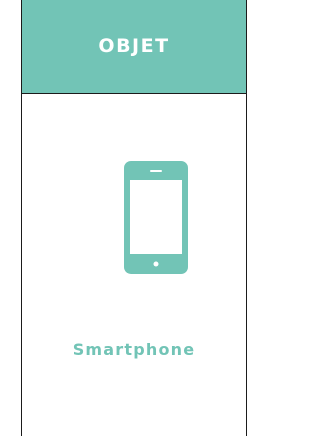 The height and width of the screenshot is (436, 320). Describe the element at coordinates (134, 349) in the screenshot. I see `card-label: Smartphone` at that location.